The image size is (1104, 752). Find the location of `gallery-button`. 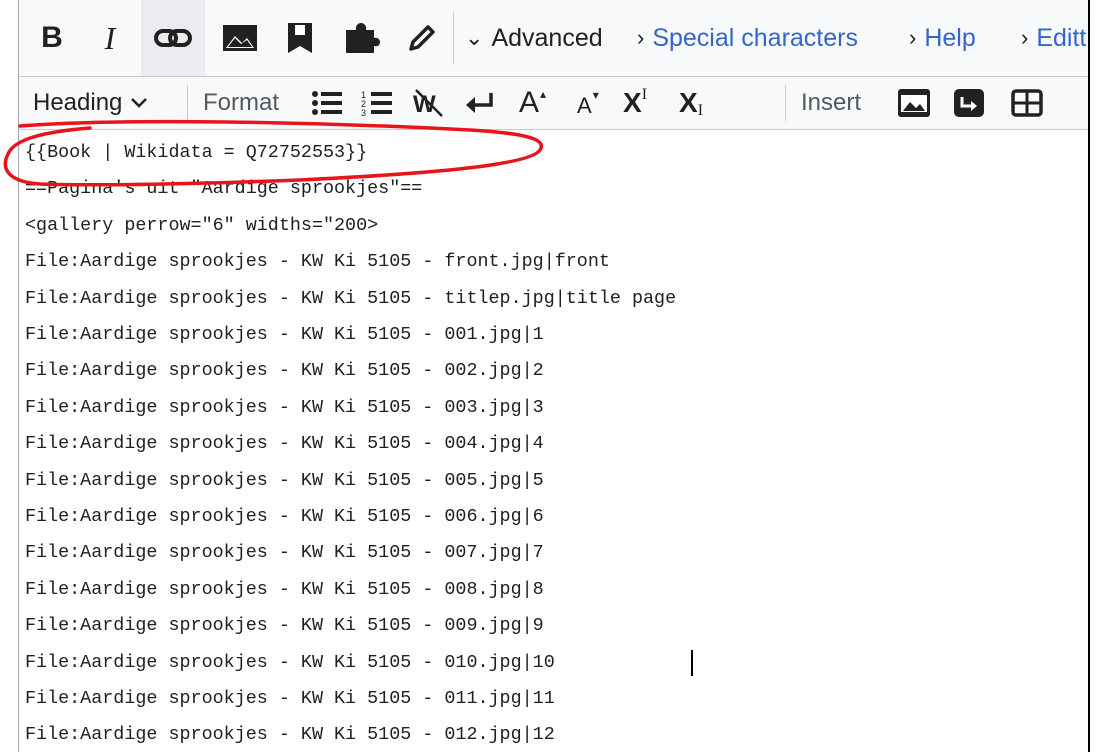

gallery-button is located at coordinates (914, 103).